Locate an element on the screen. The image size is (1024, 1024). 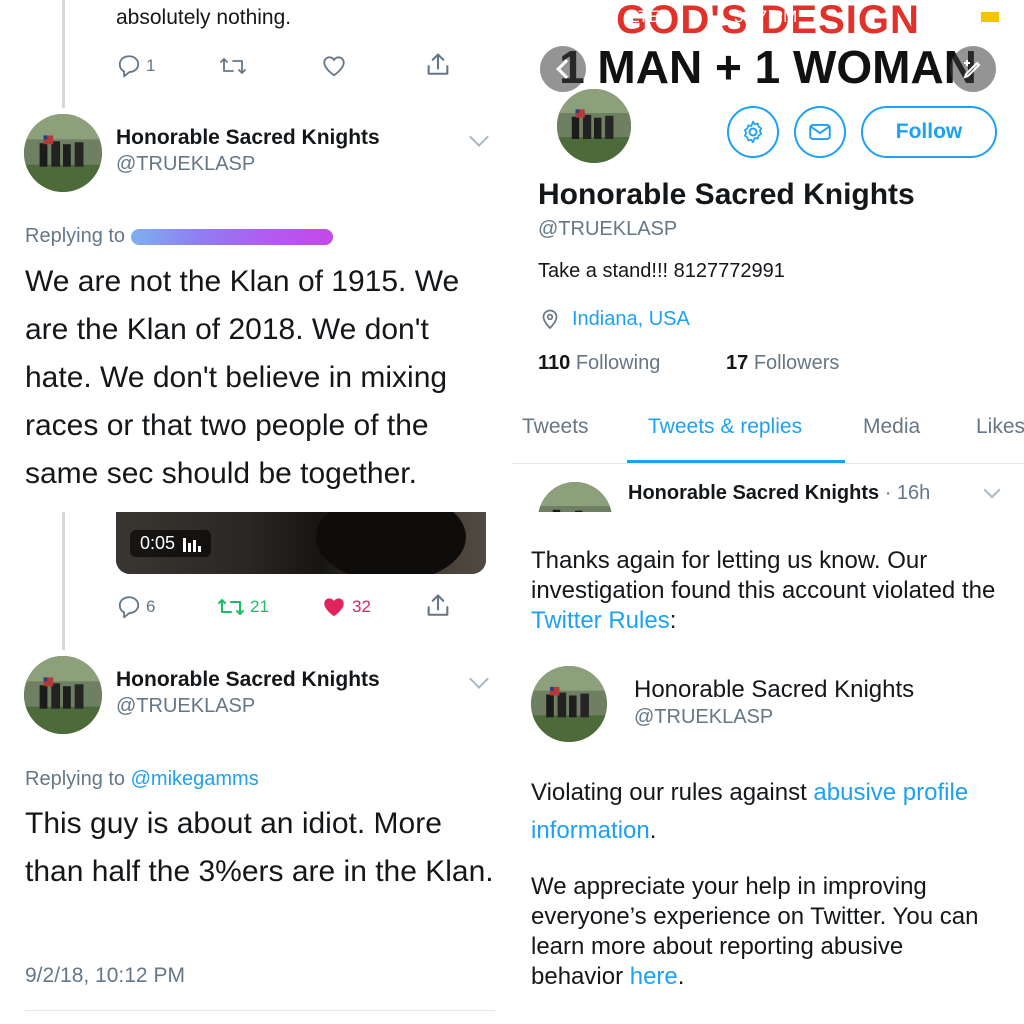
like-action: 32 is located at coordinates (345, 607).